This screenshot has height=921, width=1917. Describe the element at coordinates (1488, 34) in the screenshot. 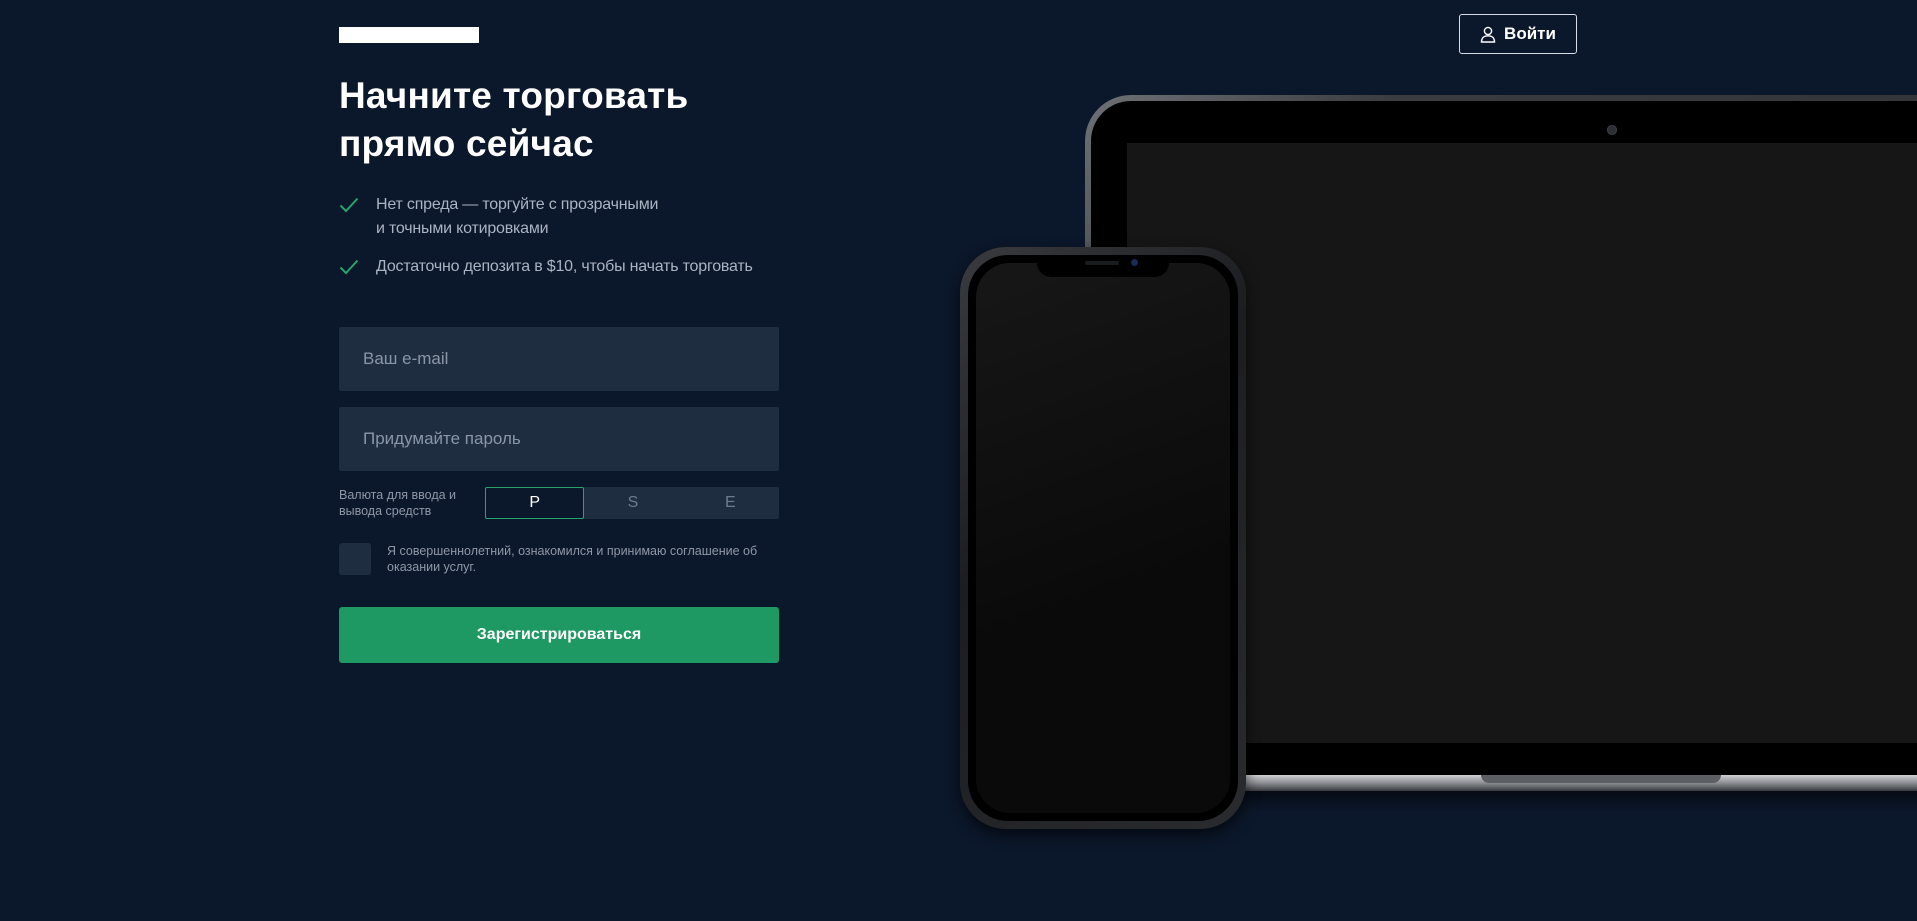

I see `user-icon` at that location.